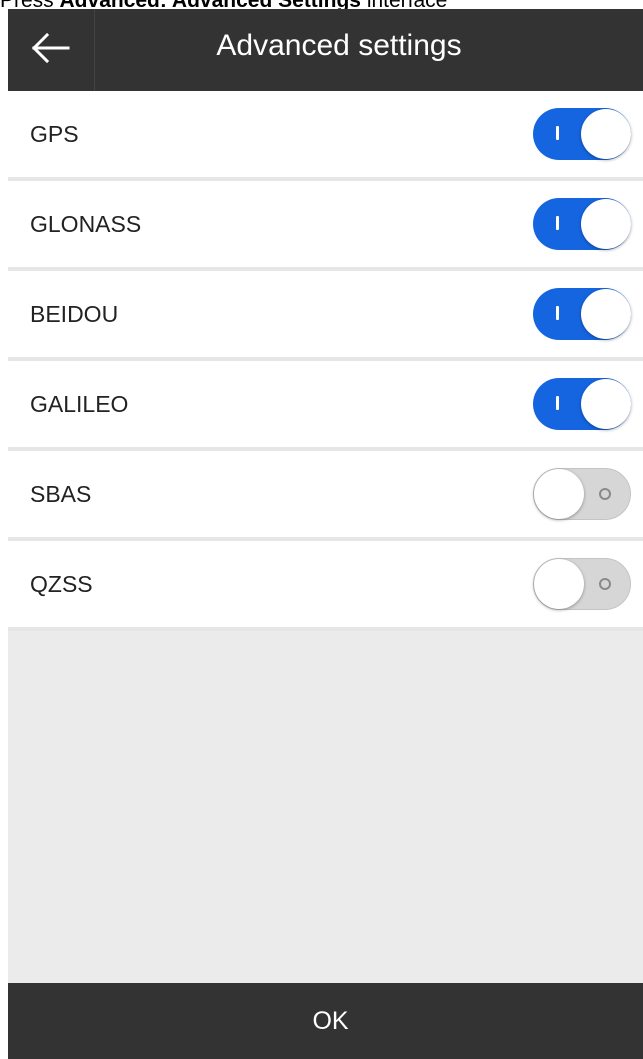 The image size is (643, 1059). What do you see at coordinates (86, 223) in the screenshot?
I see `setting-label: GLONASS` at bounding box center [86, 223].